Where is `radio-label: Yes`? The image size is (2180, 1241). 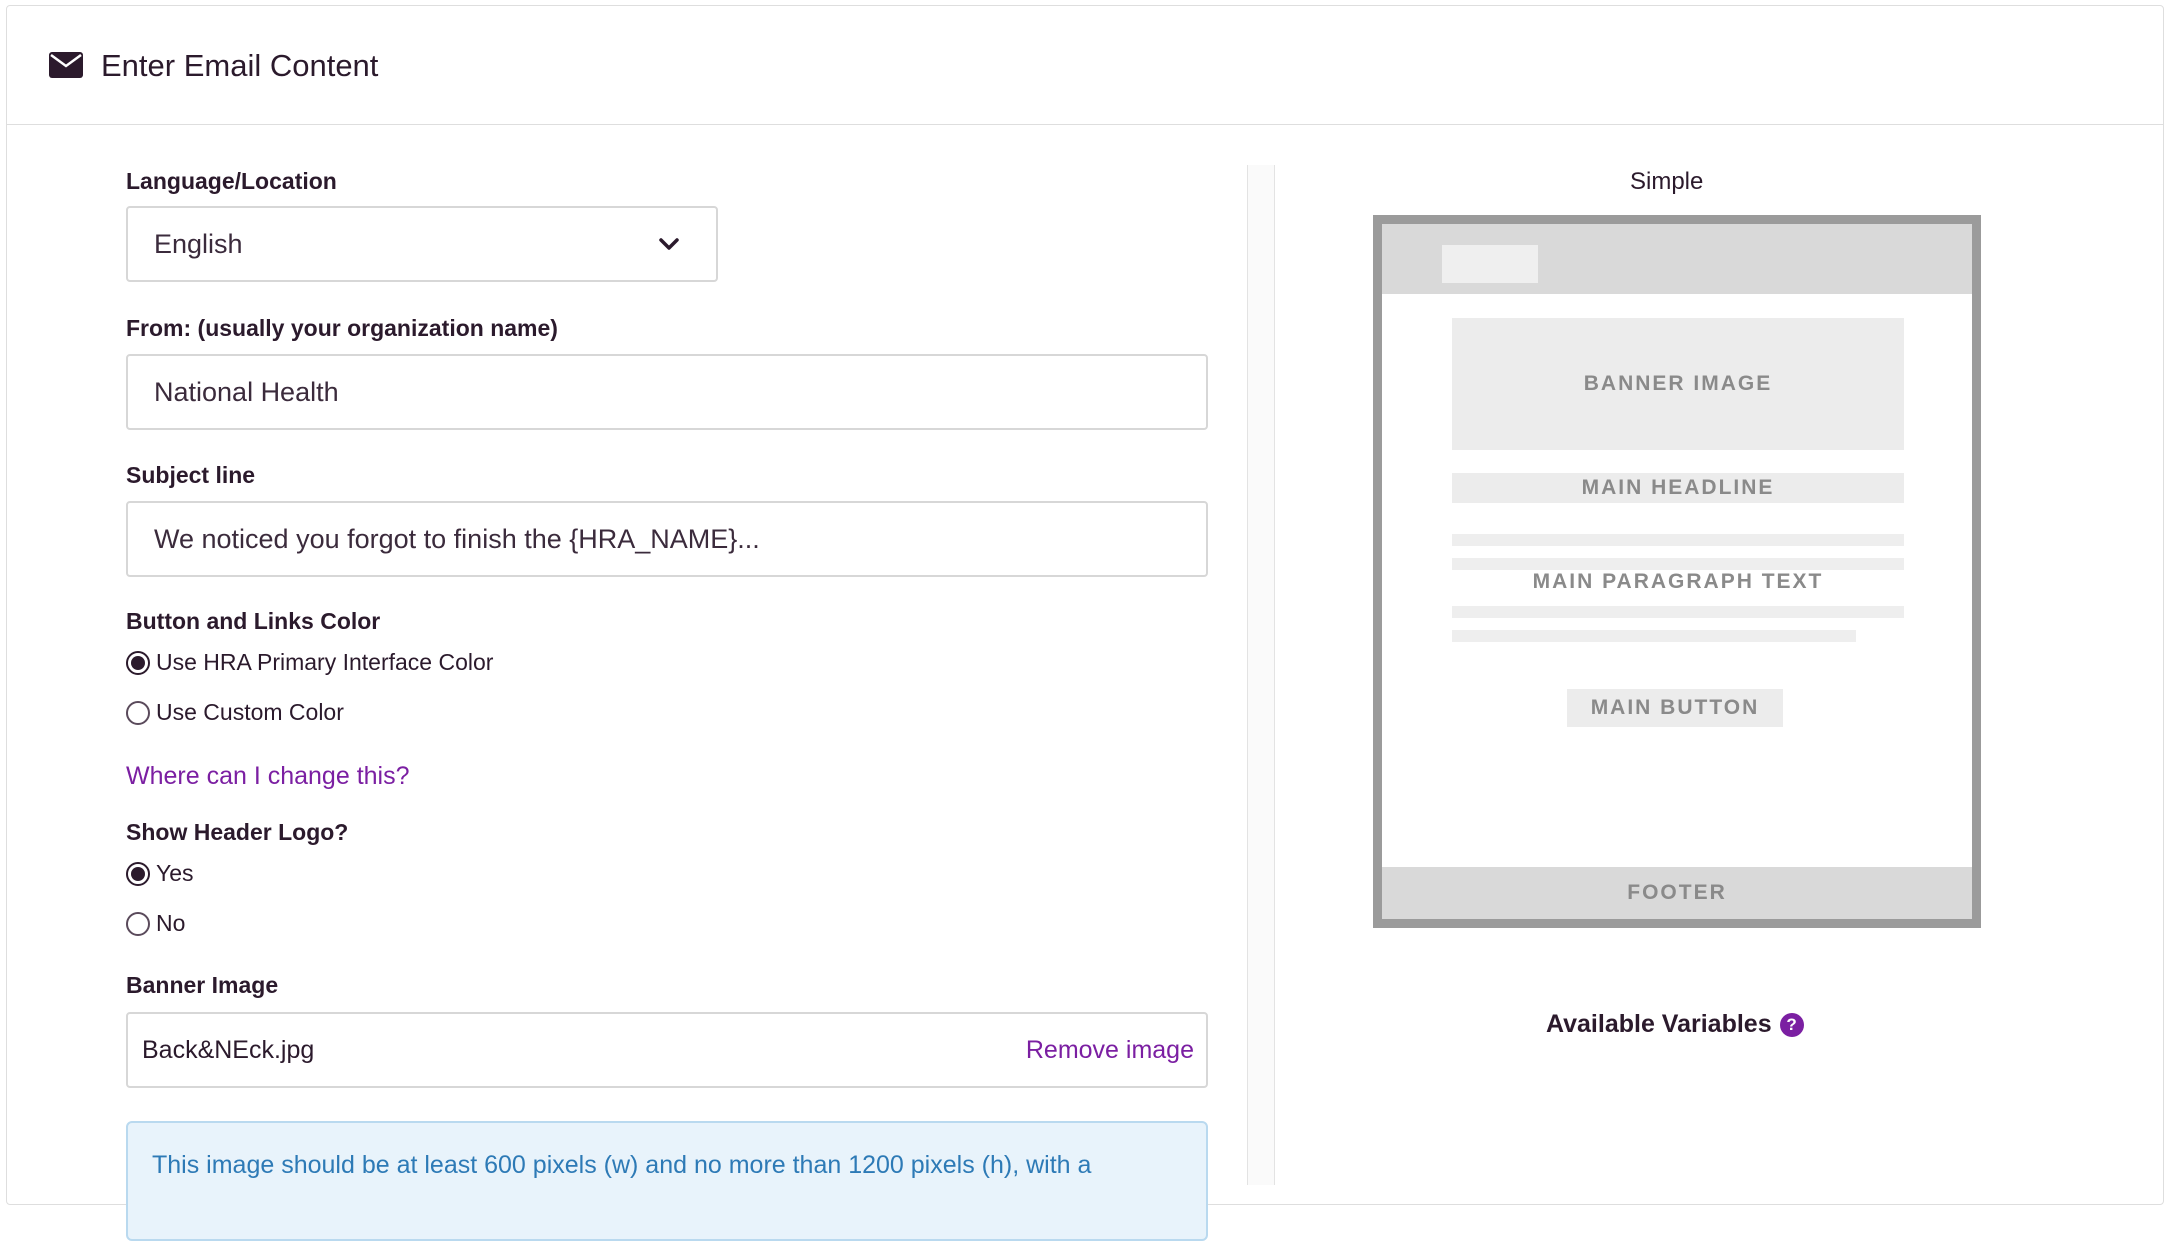 radio-label: Yes is located at coordinates (175, 873).